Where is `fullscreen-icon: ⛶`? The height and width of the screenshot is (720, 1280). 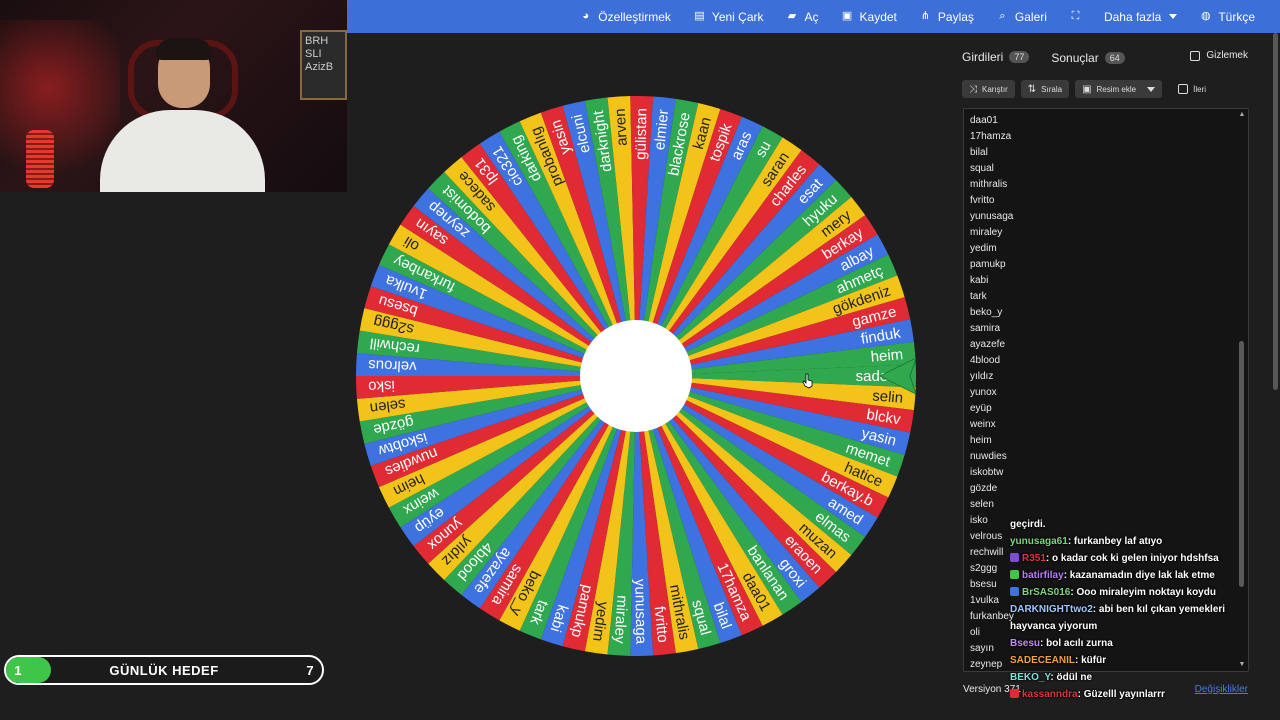
fullscreen-icon: ⛶ is located at coordinates (1075, 16).